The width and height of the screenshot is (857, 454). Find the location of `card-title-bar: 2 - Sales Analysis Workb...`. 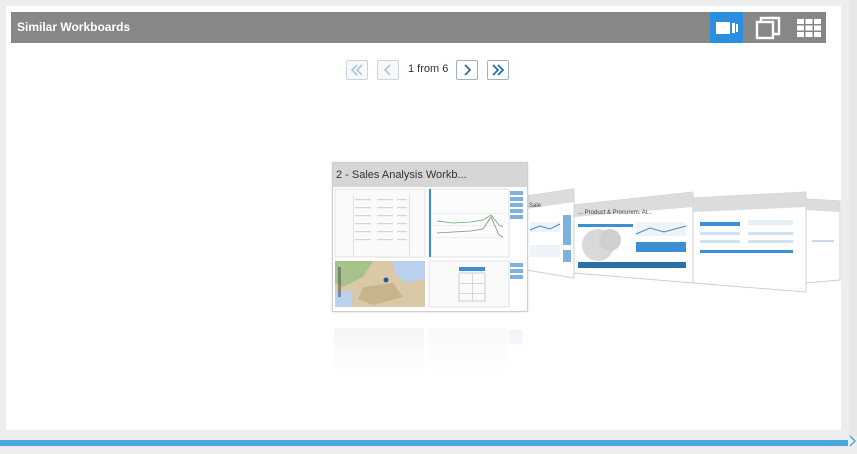

card-title-bar: 2 - Sales Analysis Workb... is located at coordinates (430, 175).